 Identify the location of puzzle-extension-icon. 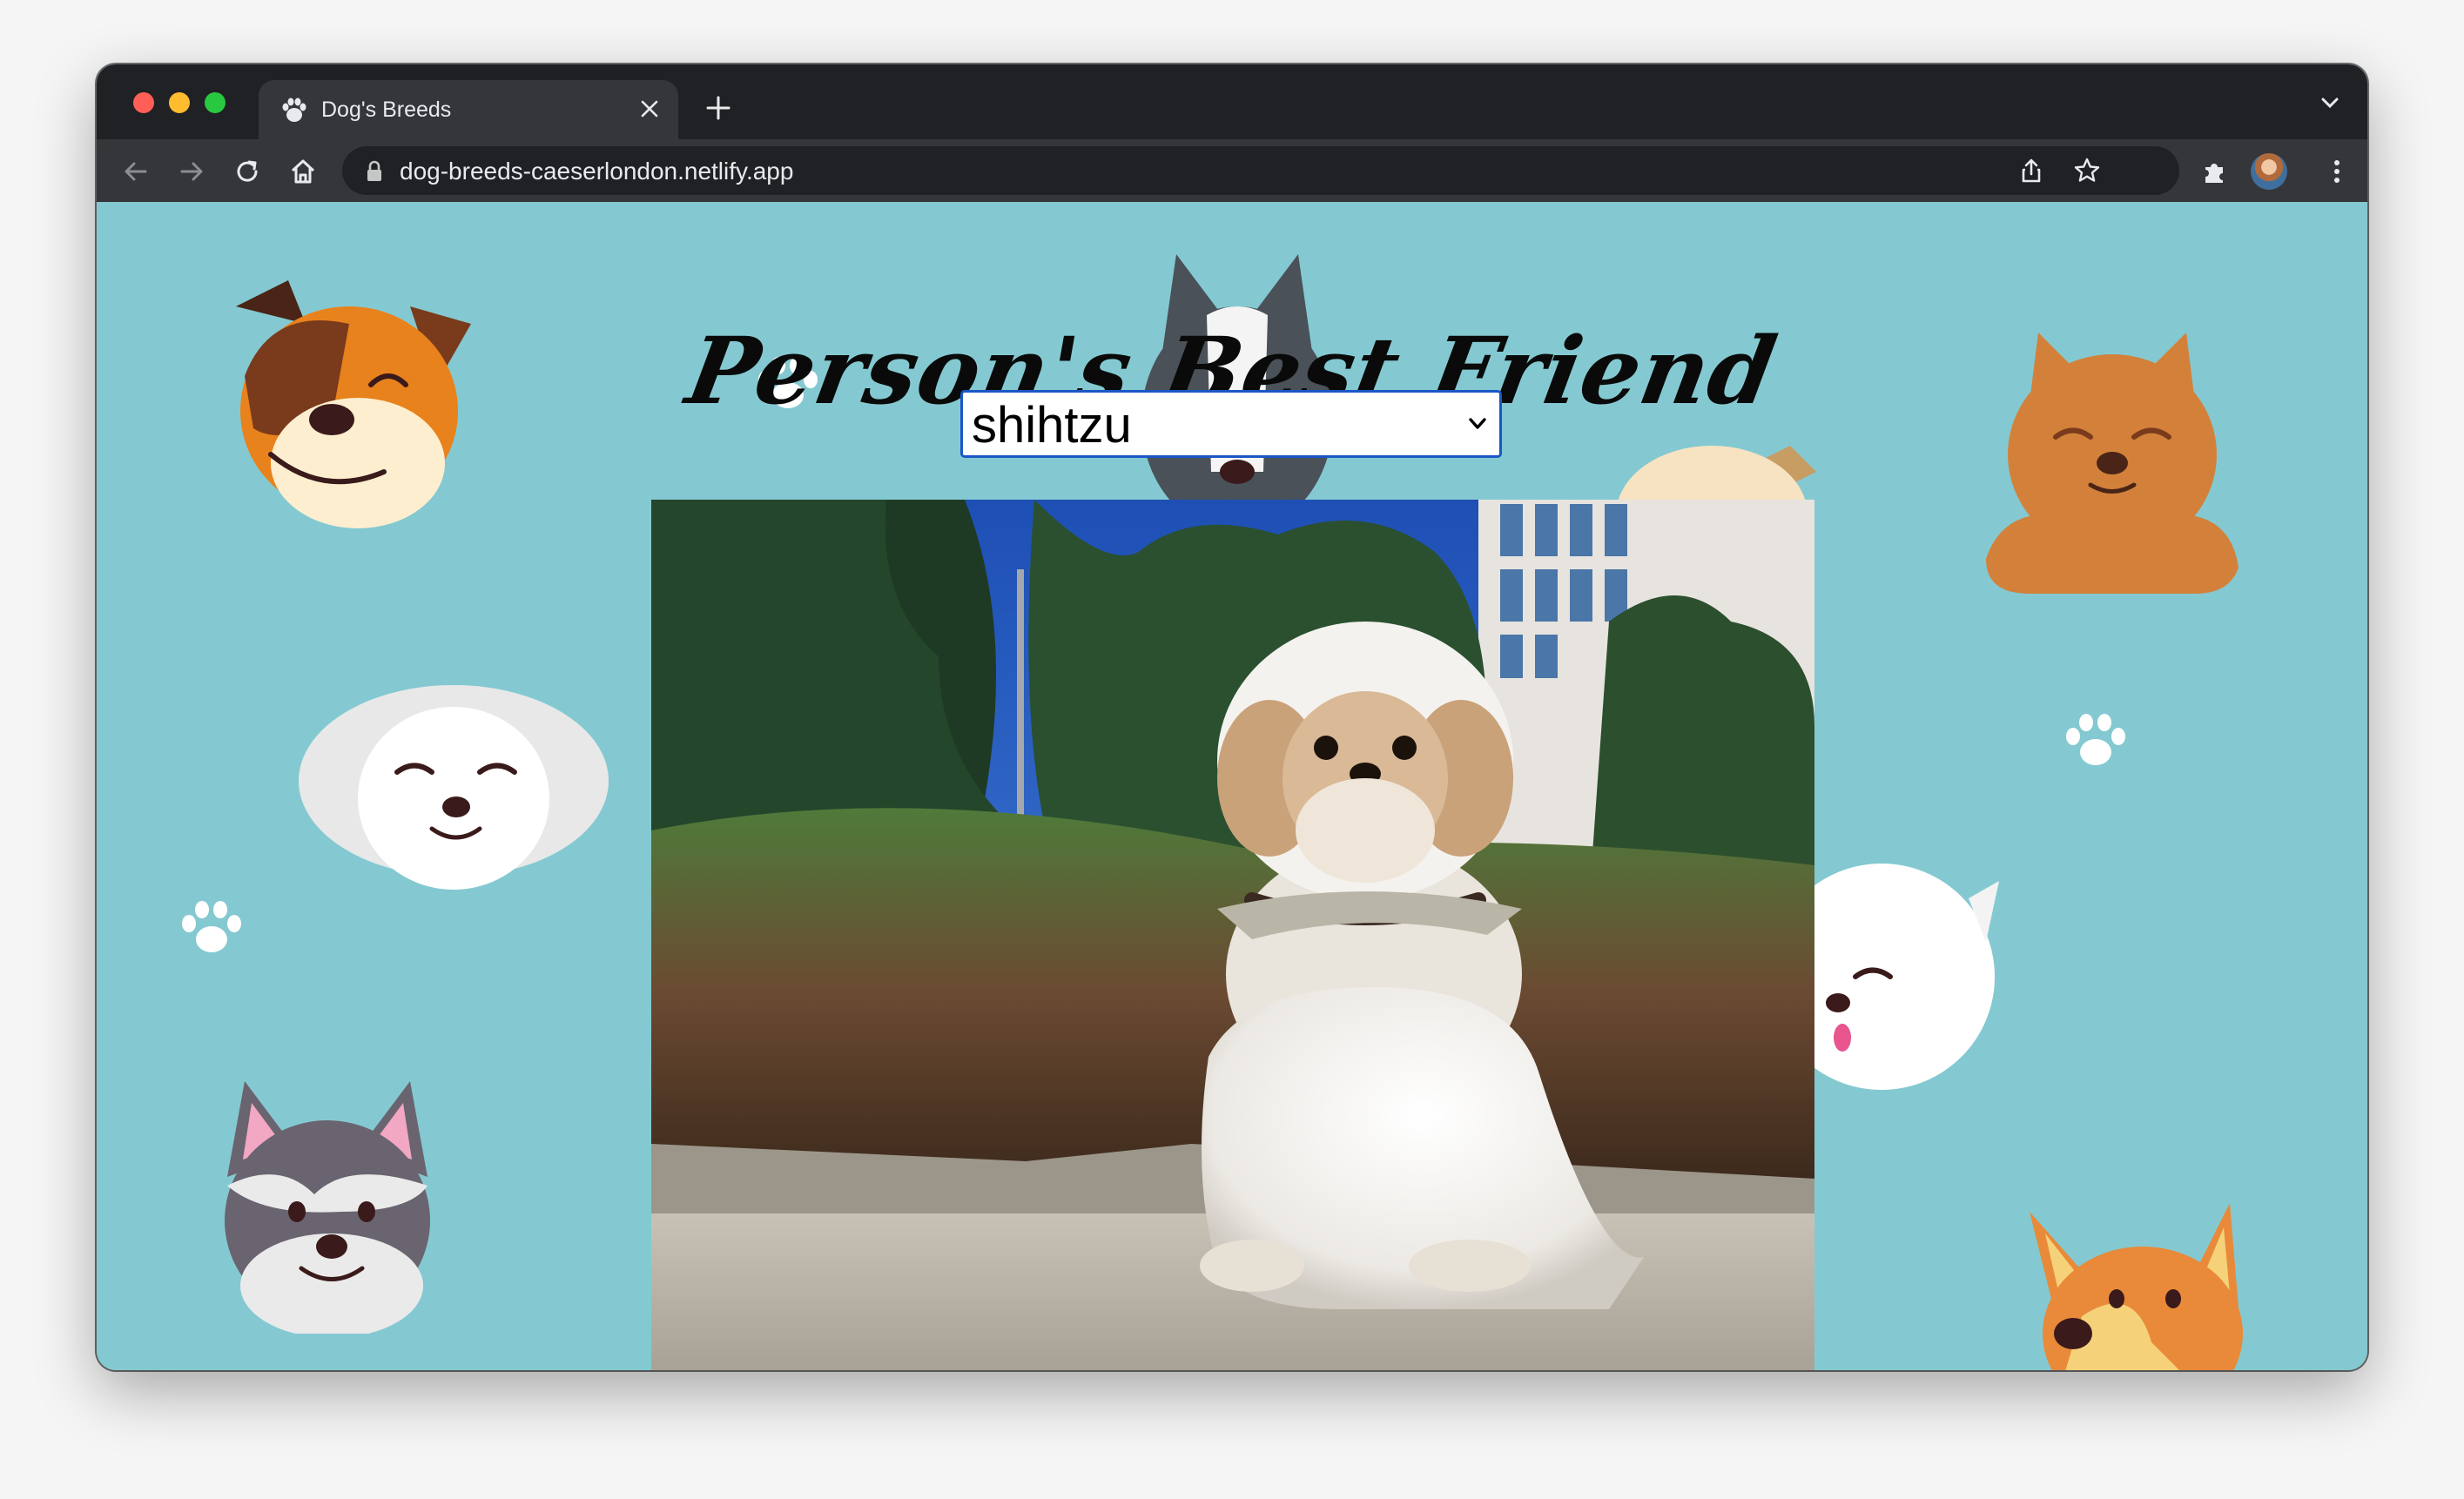
(2215, 171).